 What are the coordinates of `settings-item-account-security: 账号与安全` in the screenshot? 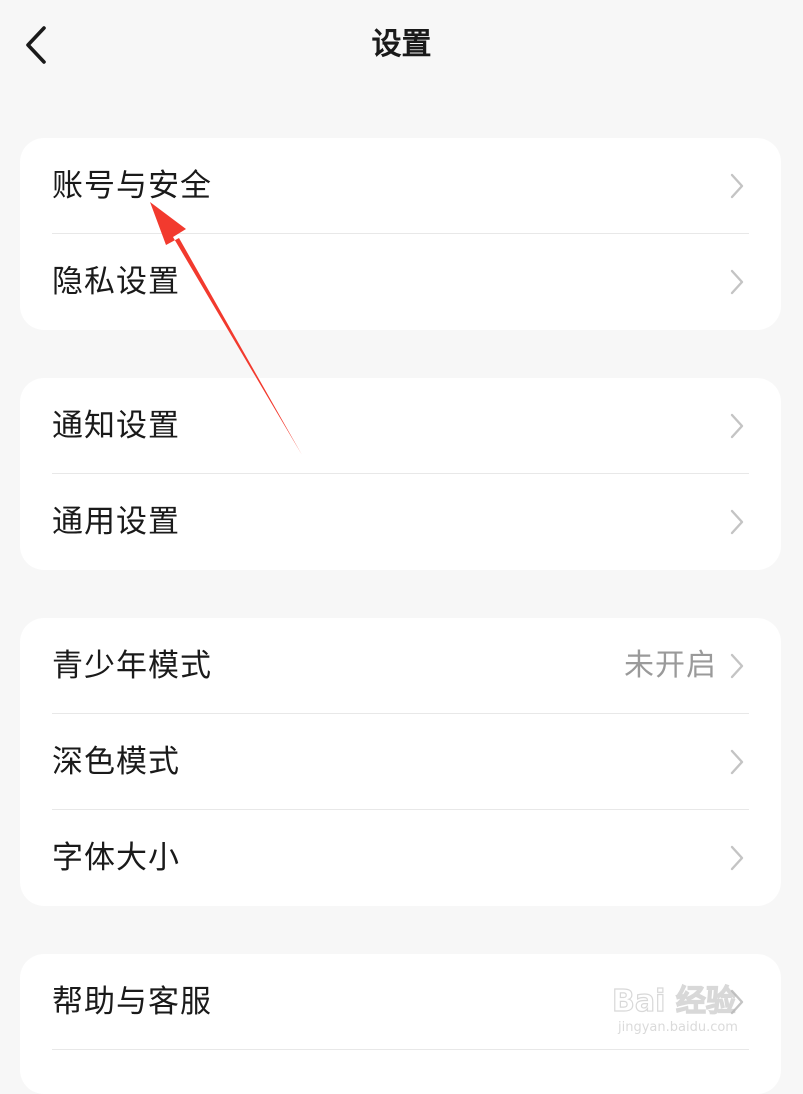 It's located at (400, 186).